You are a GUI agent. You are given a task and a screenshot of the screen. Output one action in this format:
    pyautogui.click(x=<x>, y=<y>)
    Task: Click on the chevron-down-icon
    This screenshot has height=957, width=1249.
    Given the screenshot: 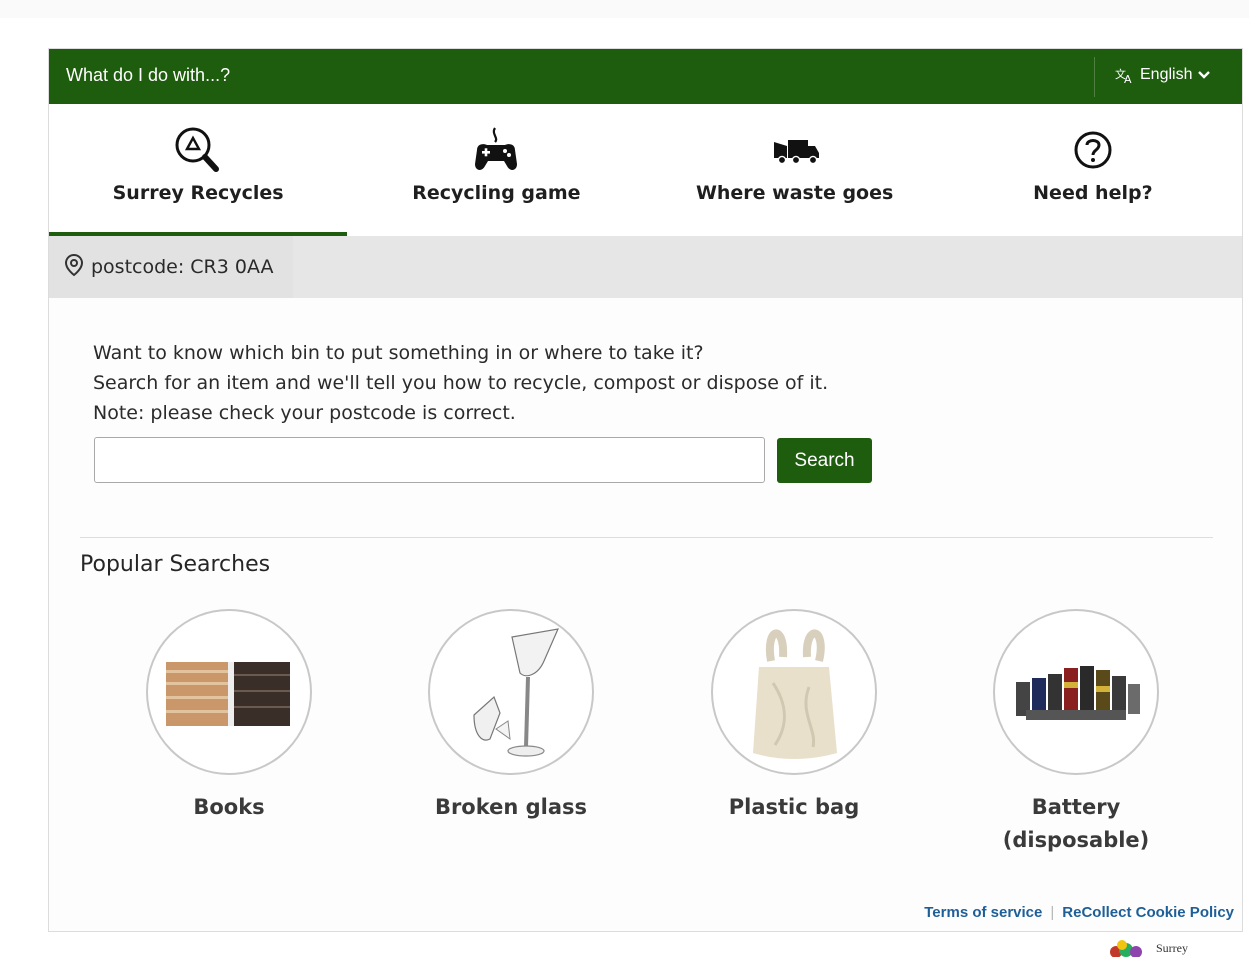 What is the action you would take?
    pyautogui.click(x=1204, y=75)
    